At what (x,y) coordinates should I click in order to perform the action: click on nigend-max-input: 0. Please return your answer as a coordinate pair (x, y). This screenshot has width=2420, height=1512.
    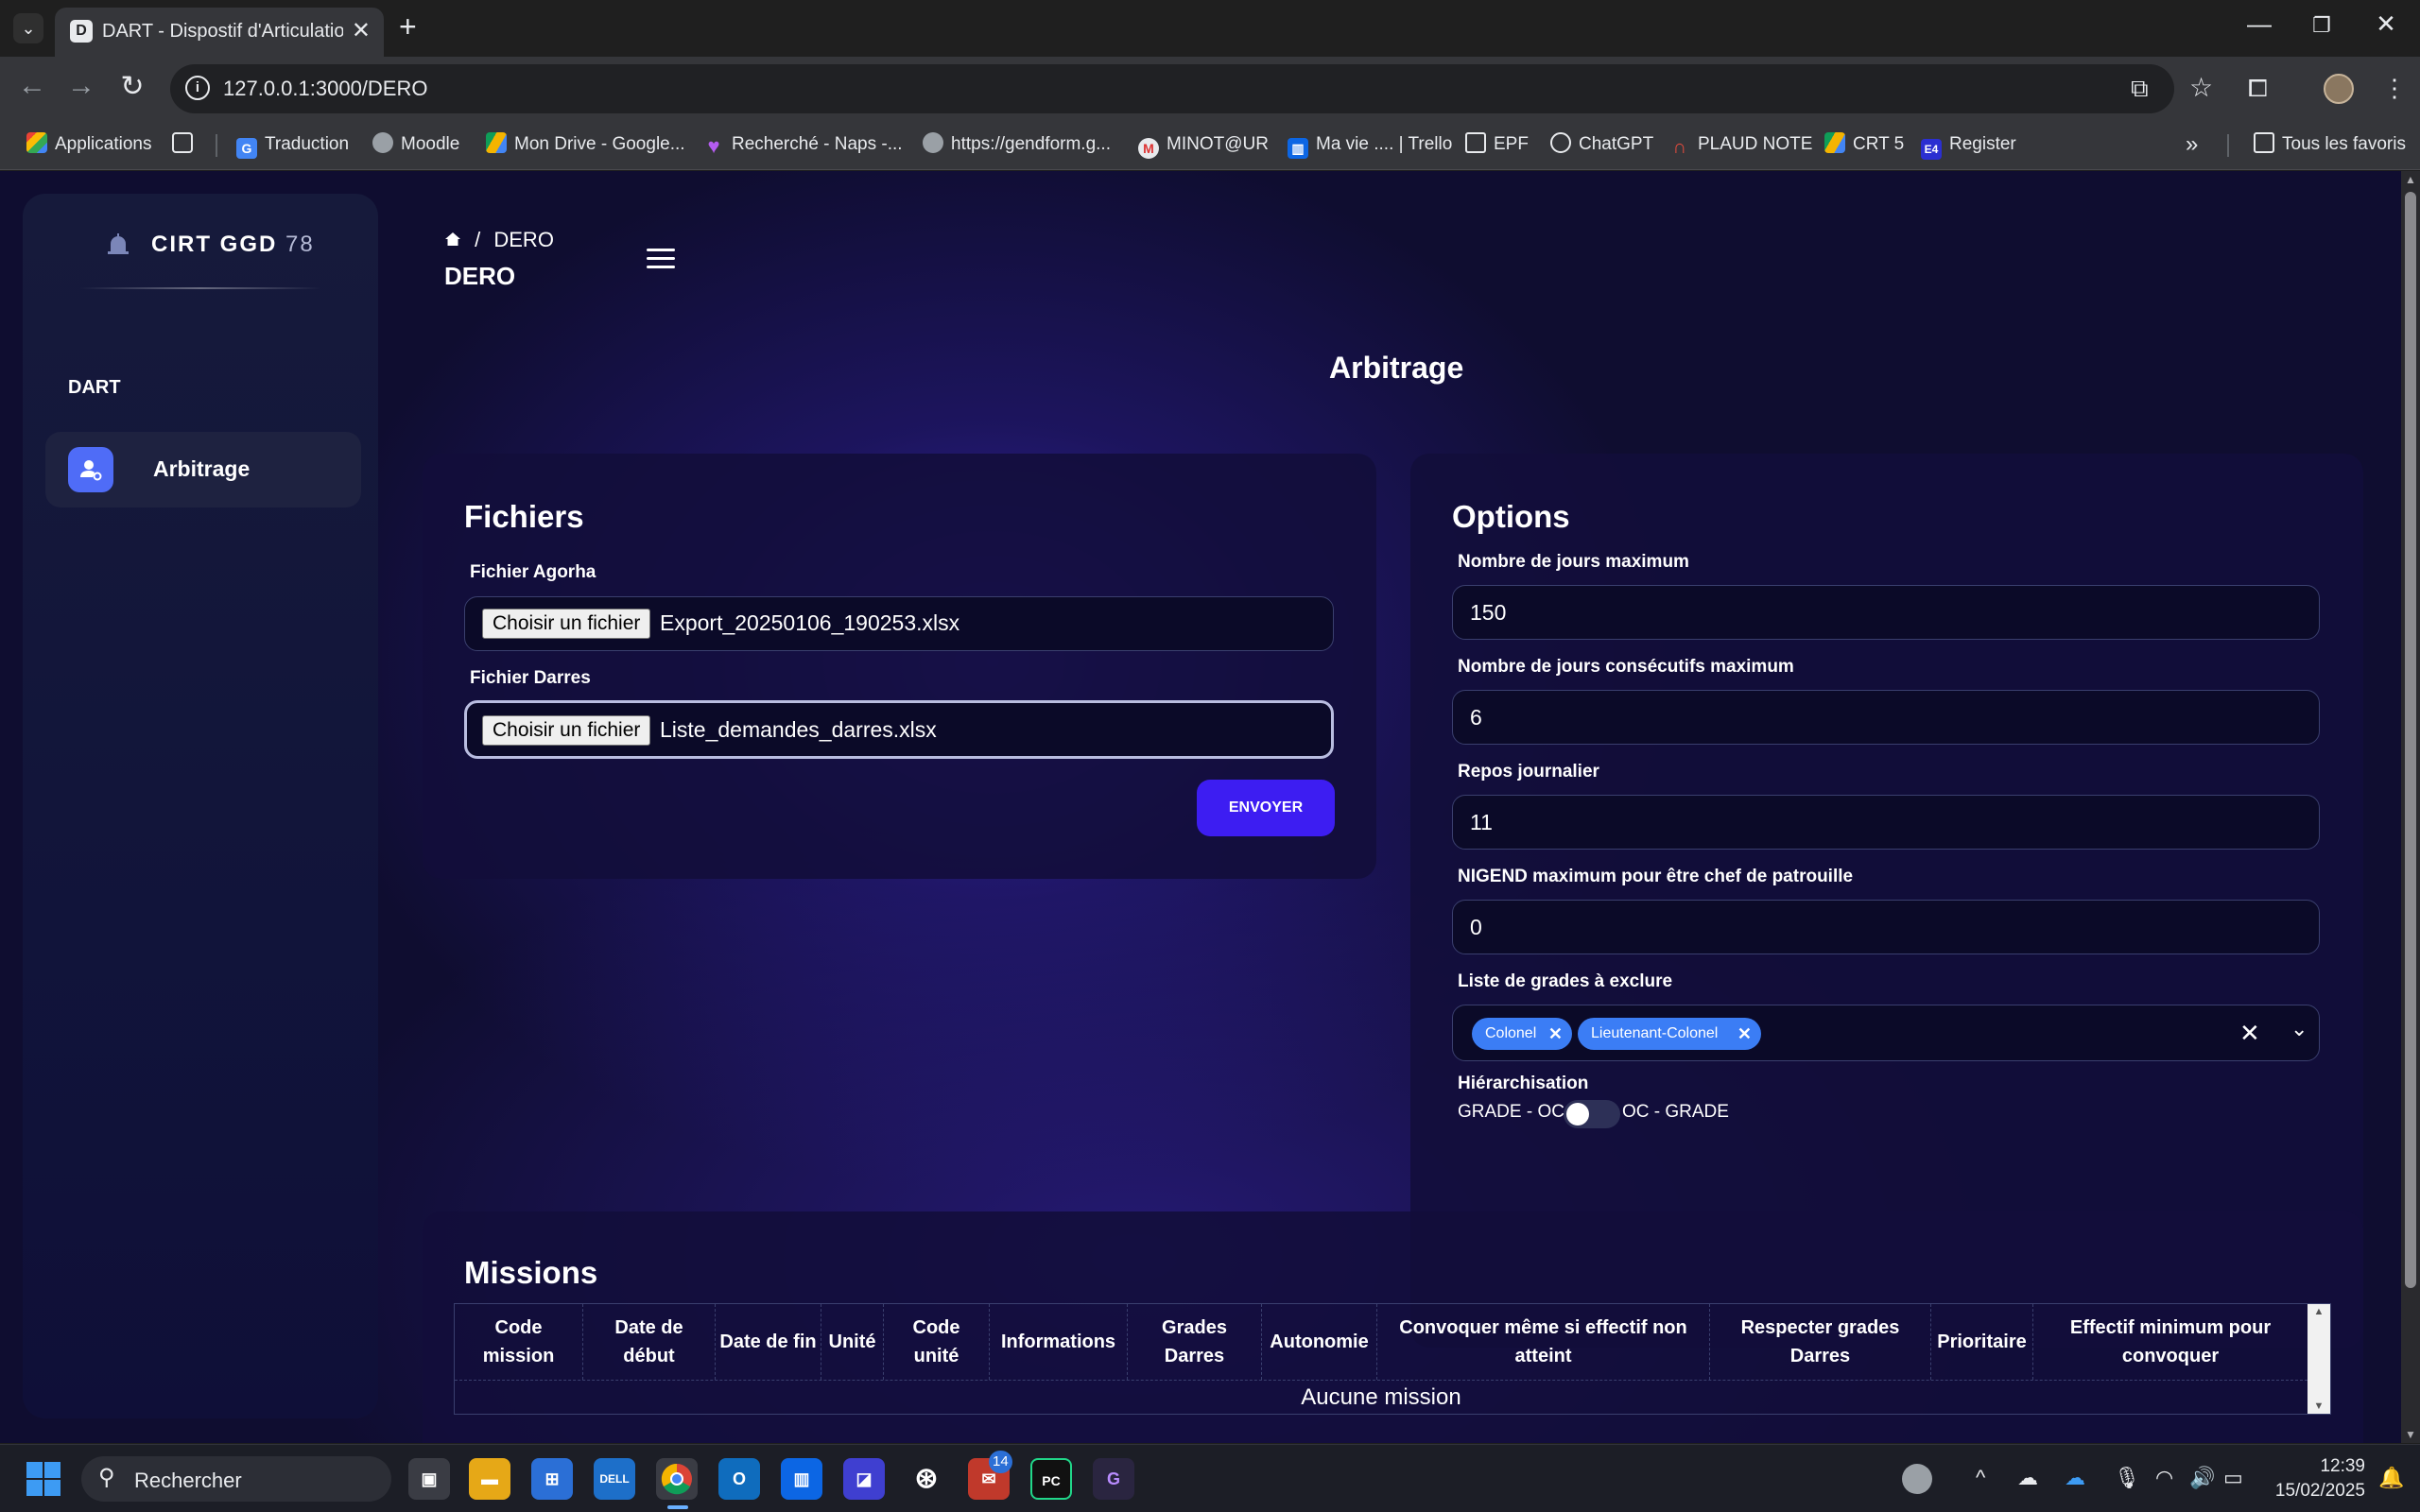
    Looking at the image, I should click on (1886, 927).